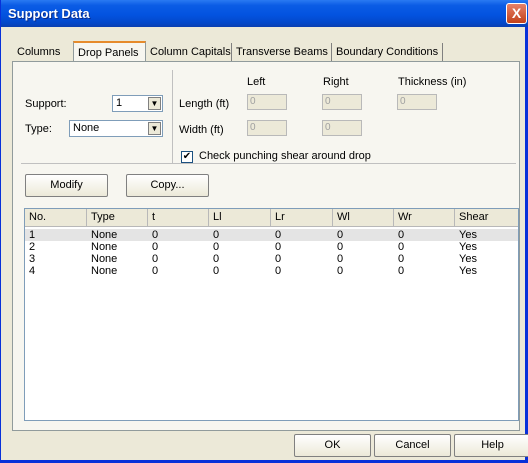 This screenshot has height=463, width=528. I want to click on cell-no: 4, so click(32, 271).